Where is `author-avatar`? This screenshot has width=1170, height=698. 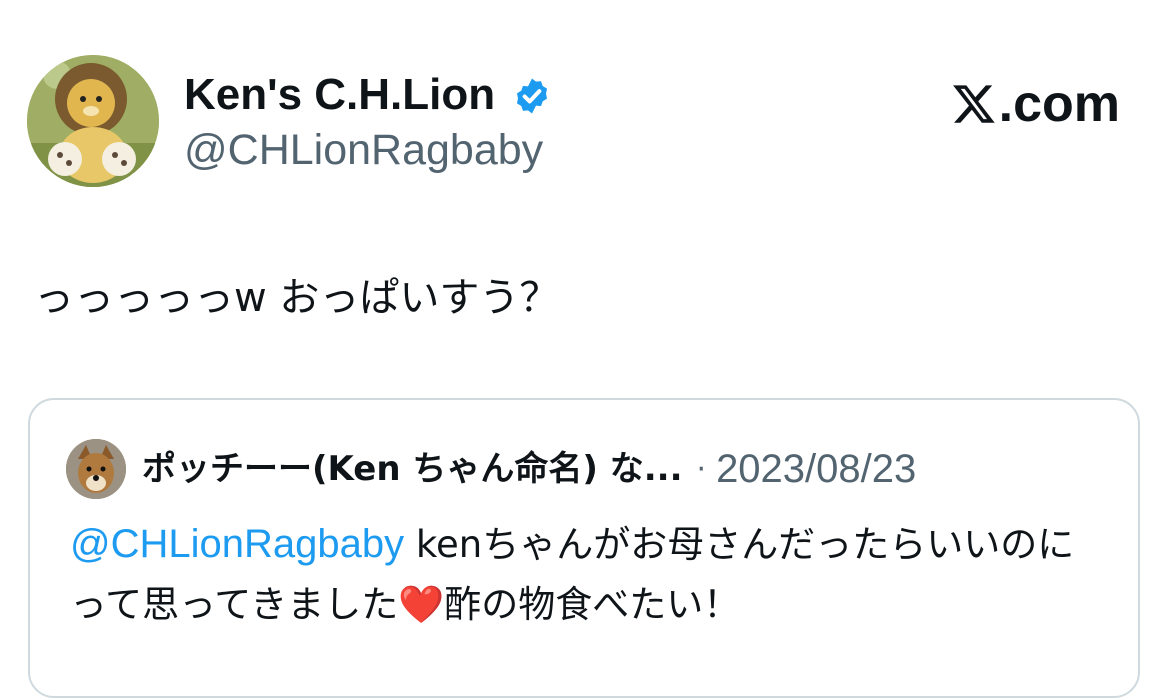
author-avatar is located at coordinates (93, 121).